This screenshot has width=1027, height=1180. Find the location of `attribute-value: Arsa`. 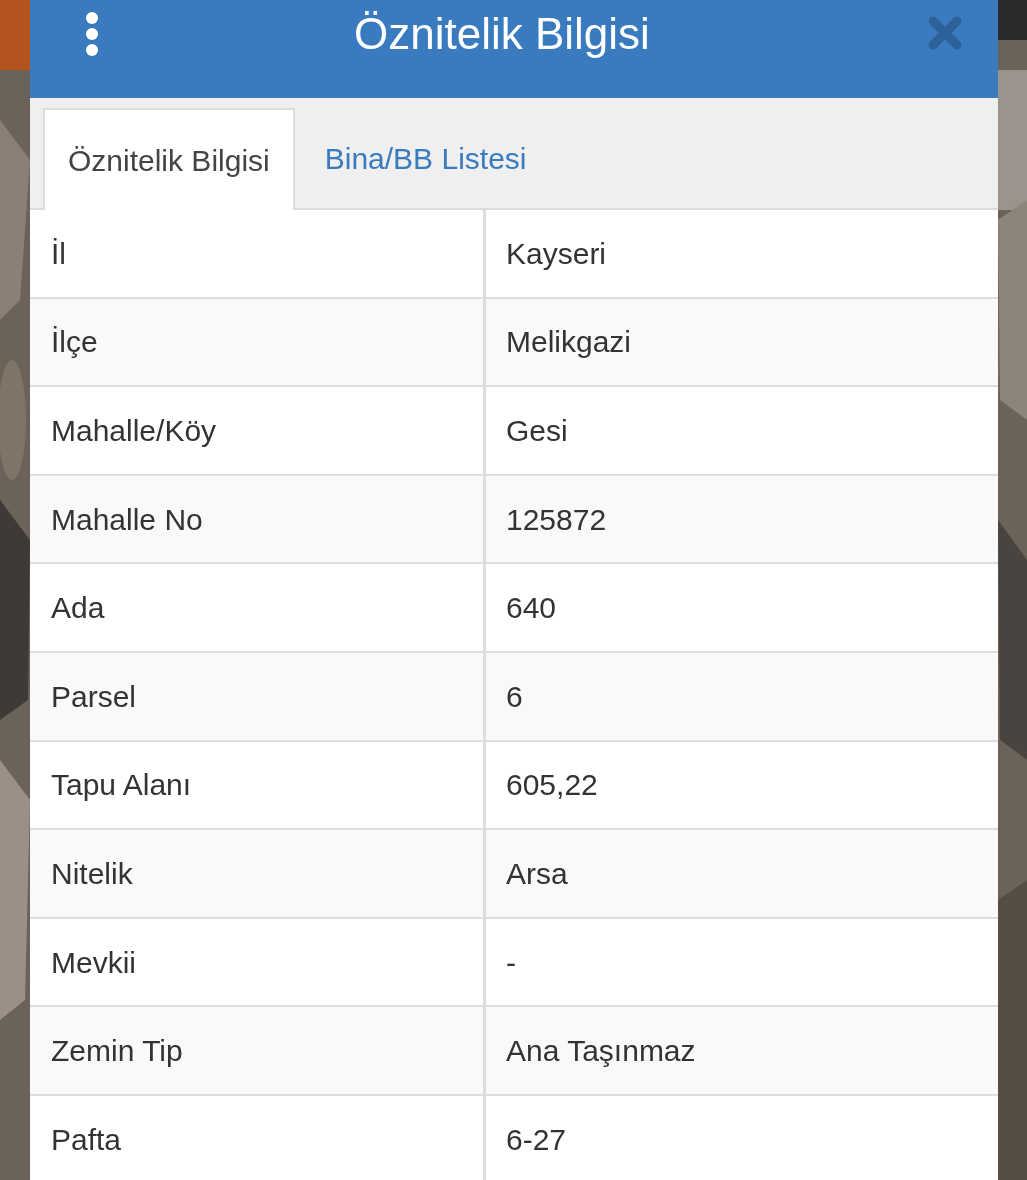

attribute-value: Arsa is located at coordinates (537, 873).